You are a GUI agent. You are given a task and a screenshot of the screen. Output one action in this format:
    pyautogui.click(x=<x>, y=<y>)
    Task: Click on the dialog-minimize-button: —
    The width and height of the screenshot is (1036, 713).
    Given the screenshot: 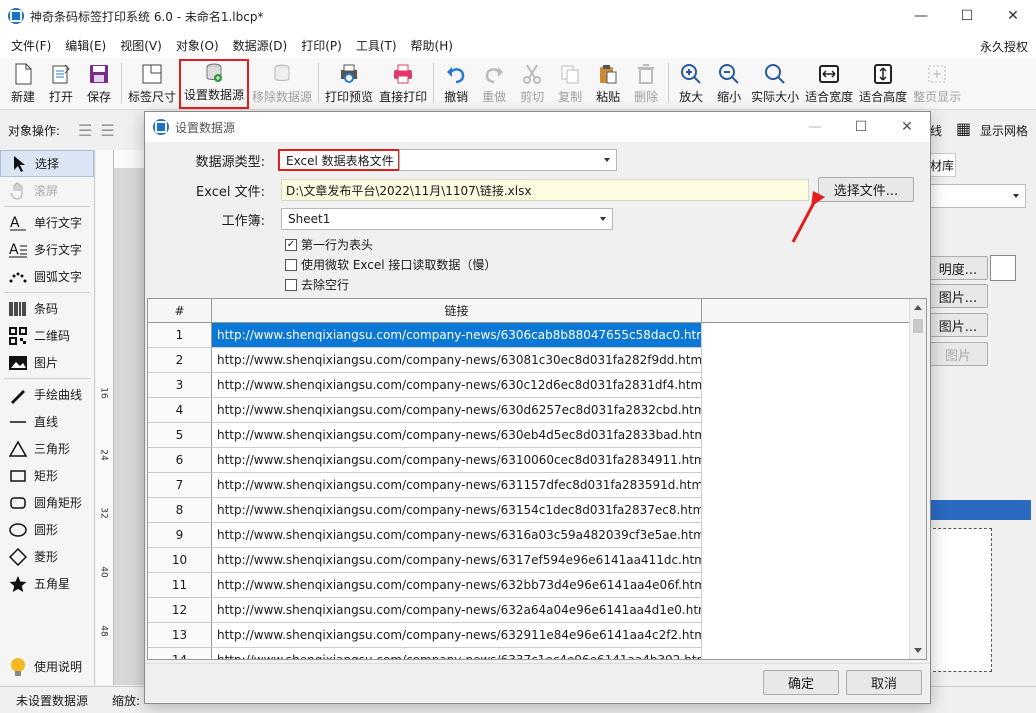 What is the action you would take?
    pyautogui.click(x=815, y=127)
    